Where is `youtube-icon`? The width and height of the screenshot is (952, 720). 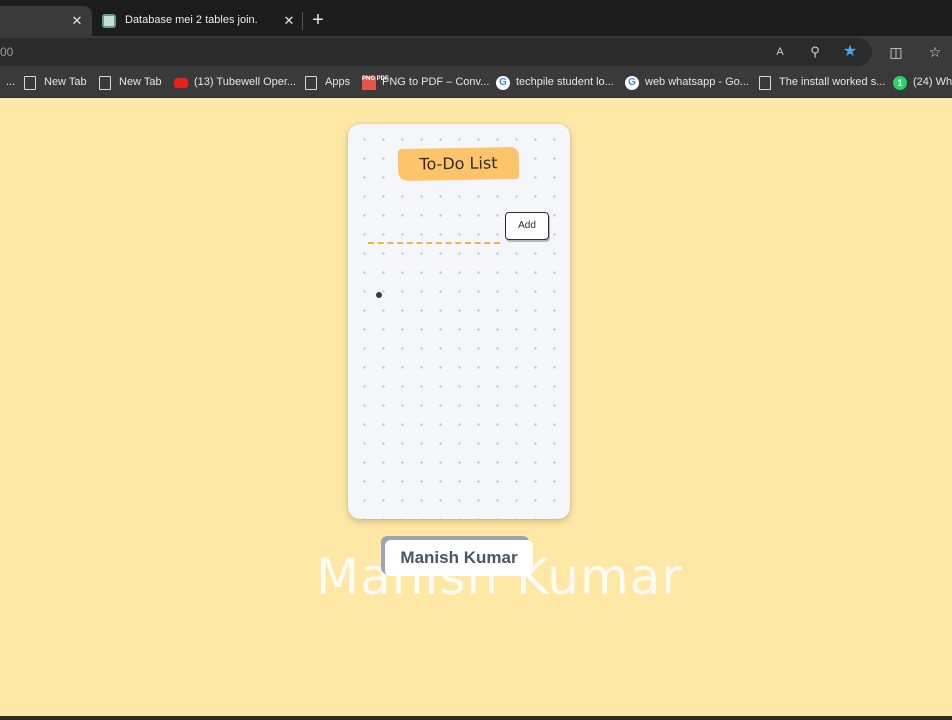 youtube-icon is located at coordinates (181, 83).